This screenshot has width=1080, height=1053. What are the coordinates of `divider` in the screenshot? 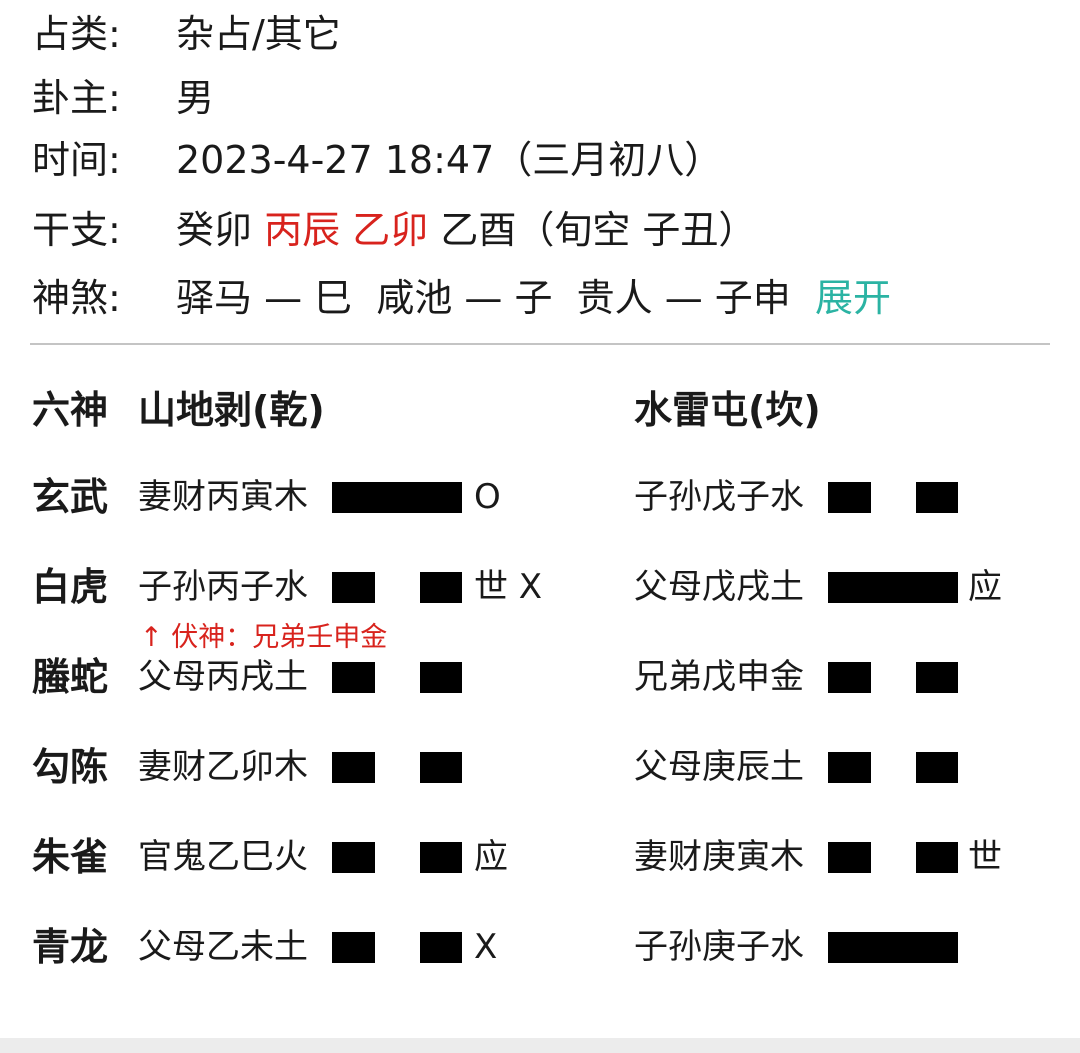 It's located at (540, 344).